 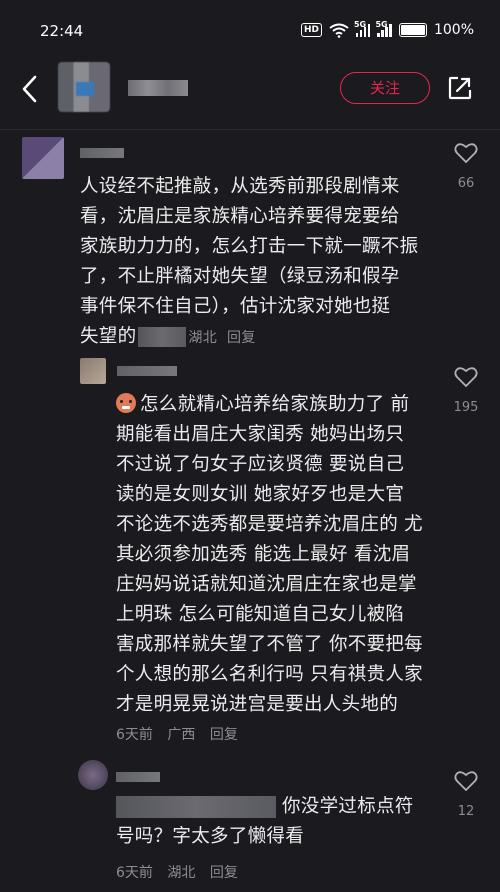 I want to click on share-icon, so click(x=460, y=88).